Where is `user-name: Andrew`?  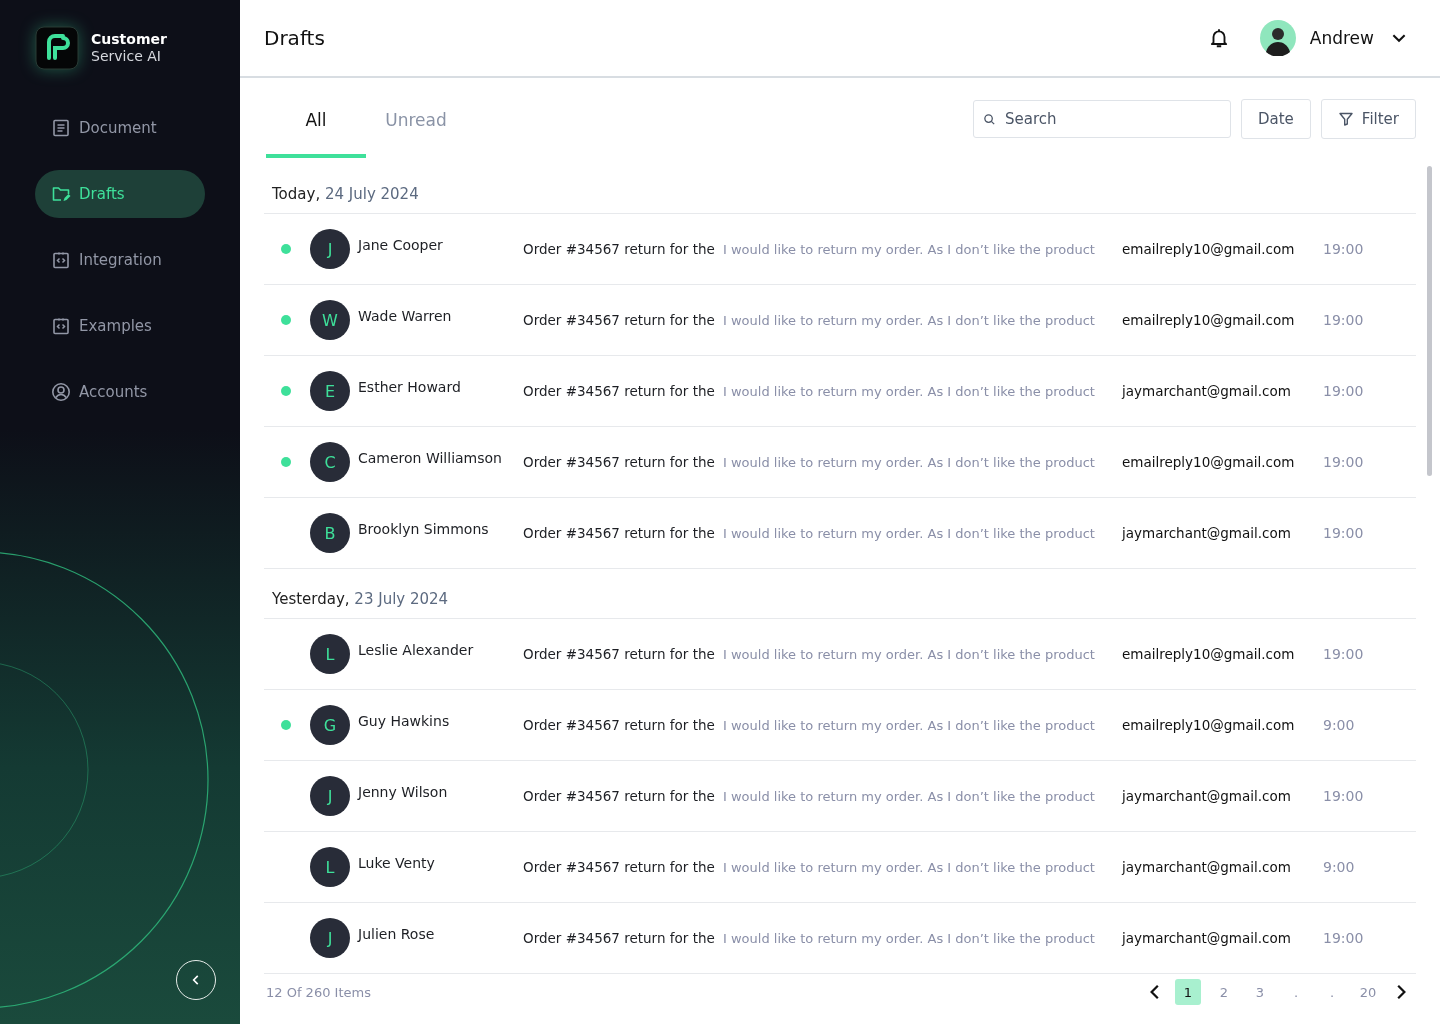
user-name: Andrew is located at coordinates (1341, 38).